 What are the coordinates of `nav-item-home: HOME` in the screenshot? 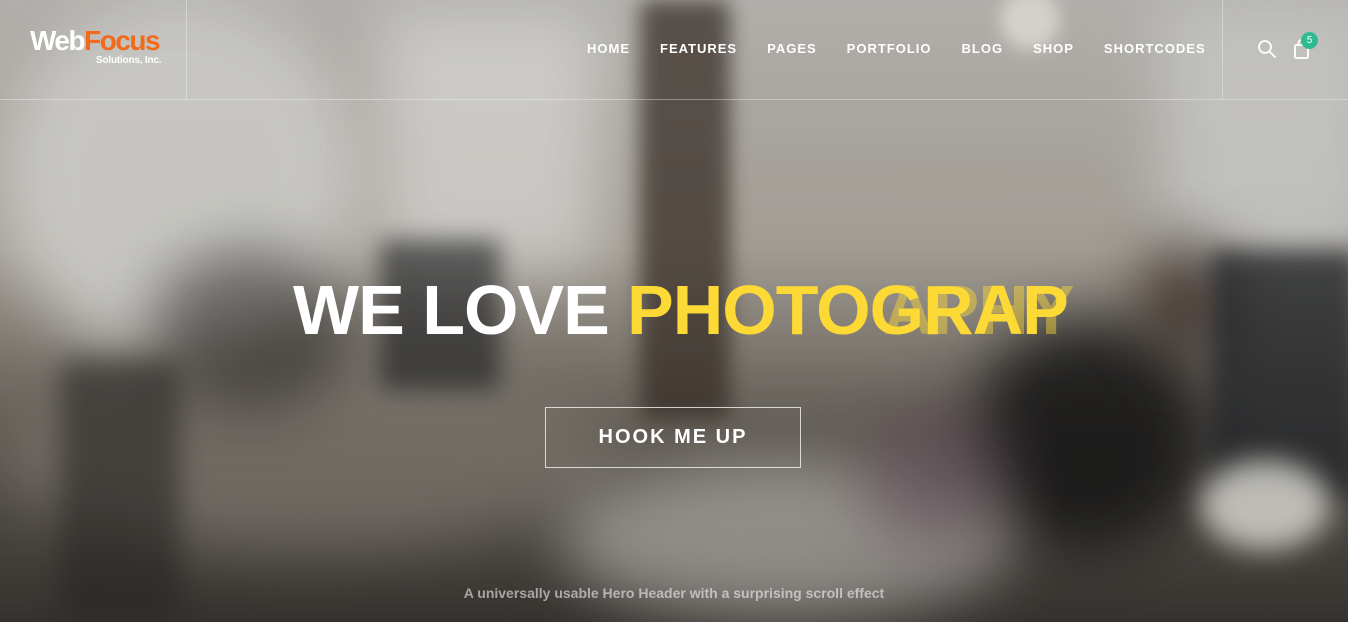 It's located at (608, 48).